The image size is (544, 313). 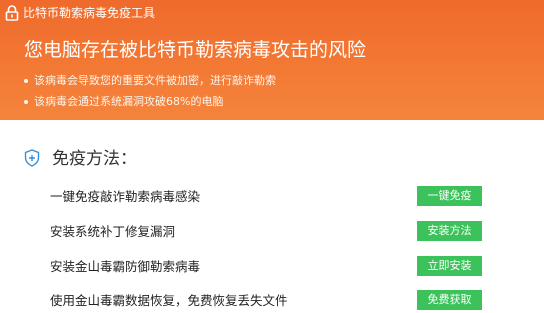 What do you see at coordinates (195, 50) in the screenshot?
I see `risk-headline: 您电脑存在被比特币勒索病毒攻击的风险` at bounding box center [195, 50].